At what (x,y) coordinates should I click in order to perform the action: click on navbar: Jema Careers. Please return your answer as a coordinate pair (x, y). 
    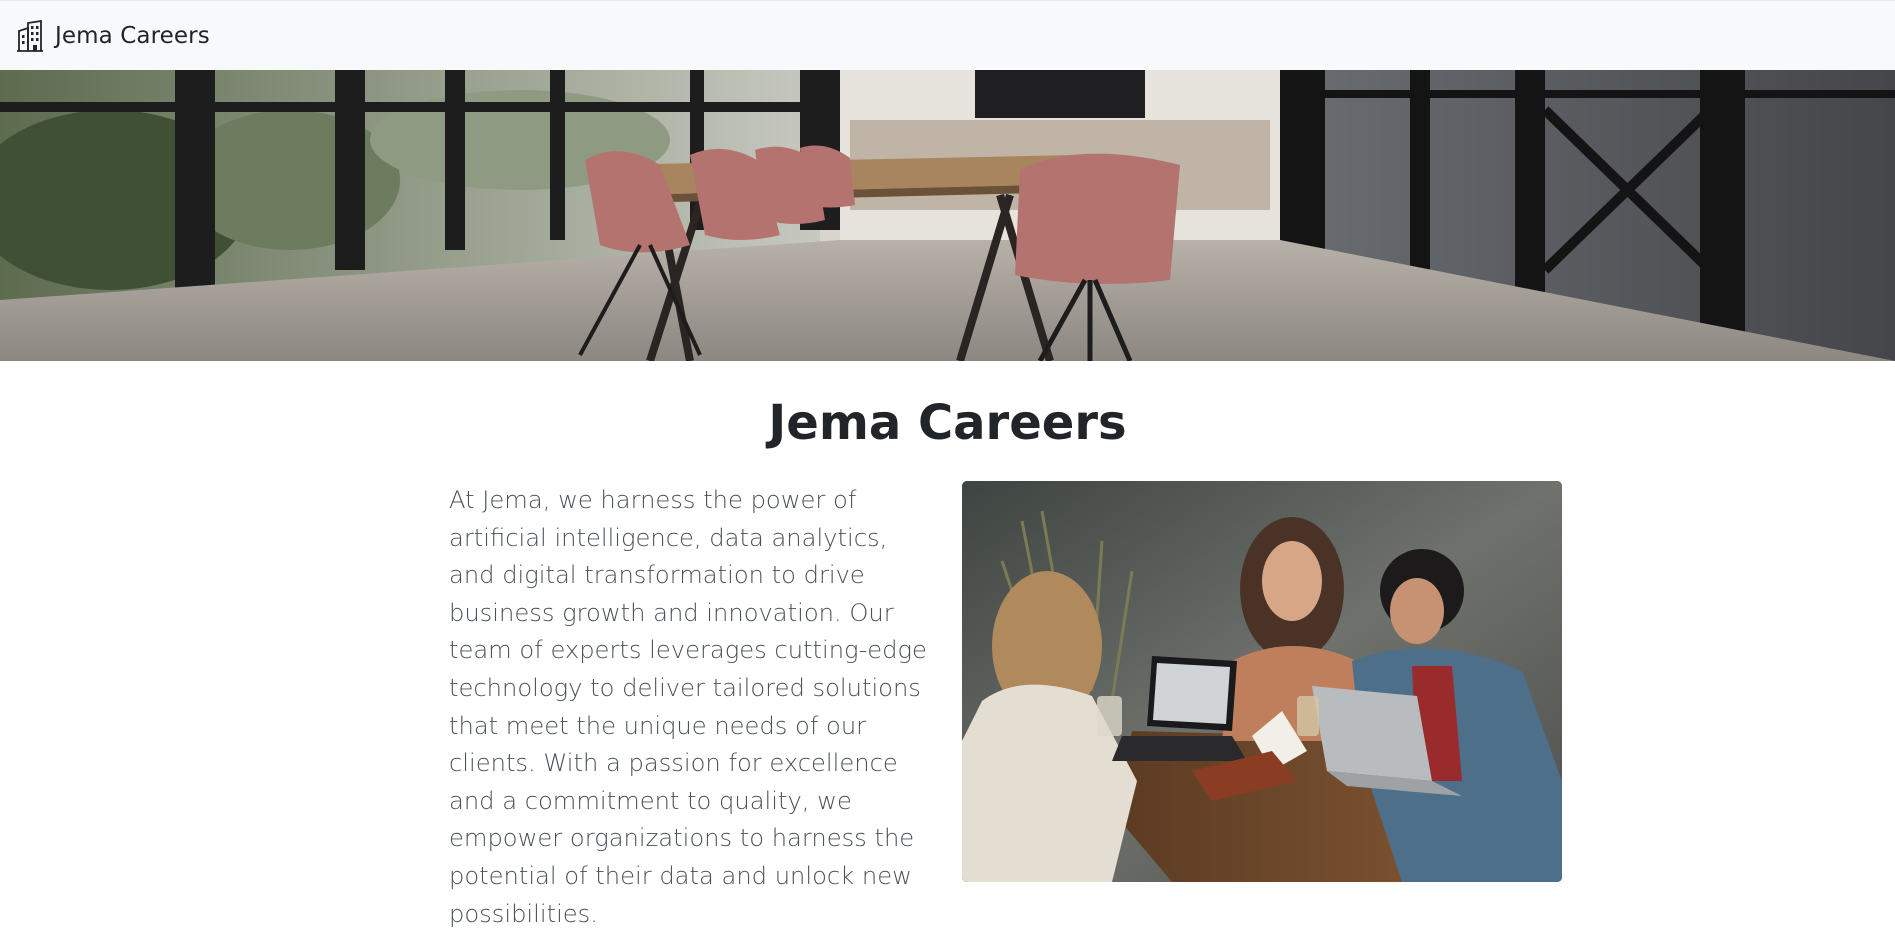
    Looking at the image, I should click on (947, 35).